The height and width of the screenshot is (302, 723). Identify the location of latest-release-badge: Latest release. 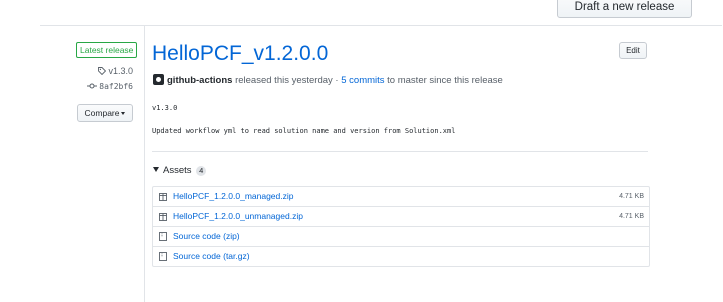
(107, 50).